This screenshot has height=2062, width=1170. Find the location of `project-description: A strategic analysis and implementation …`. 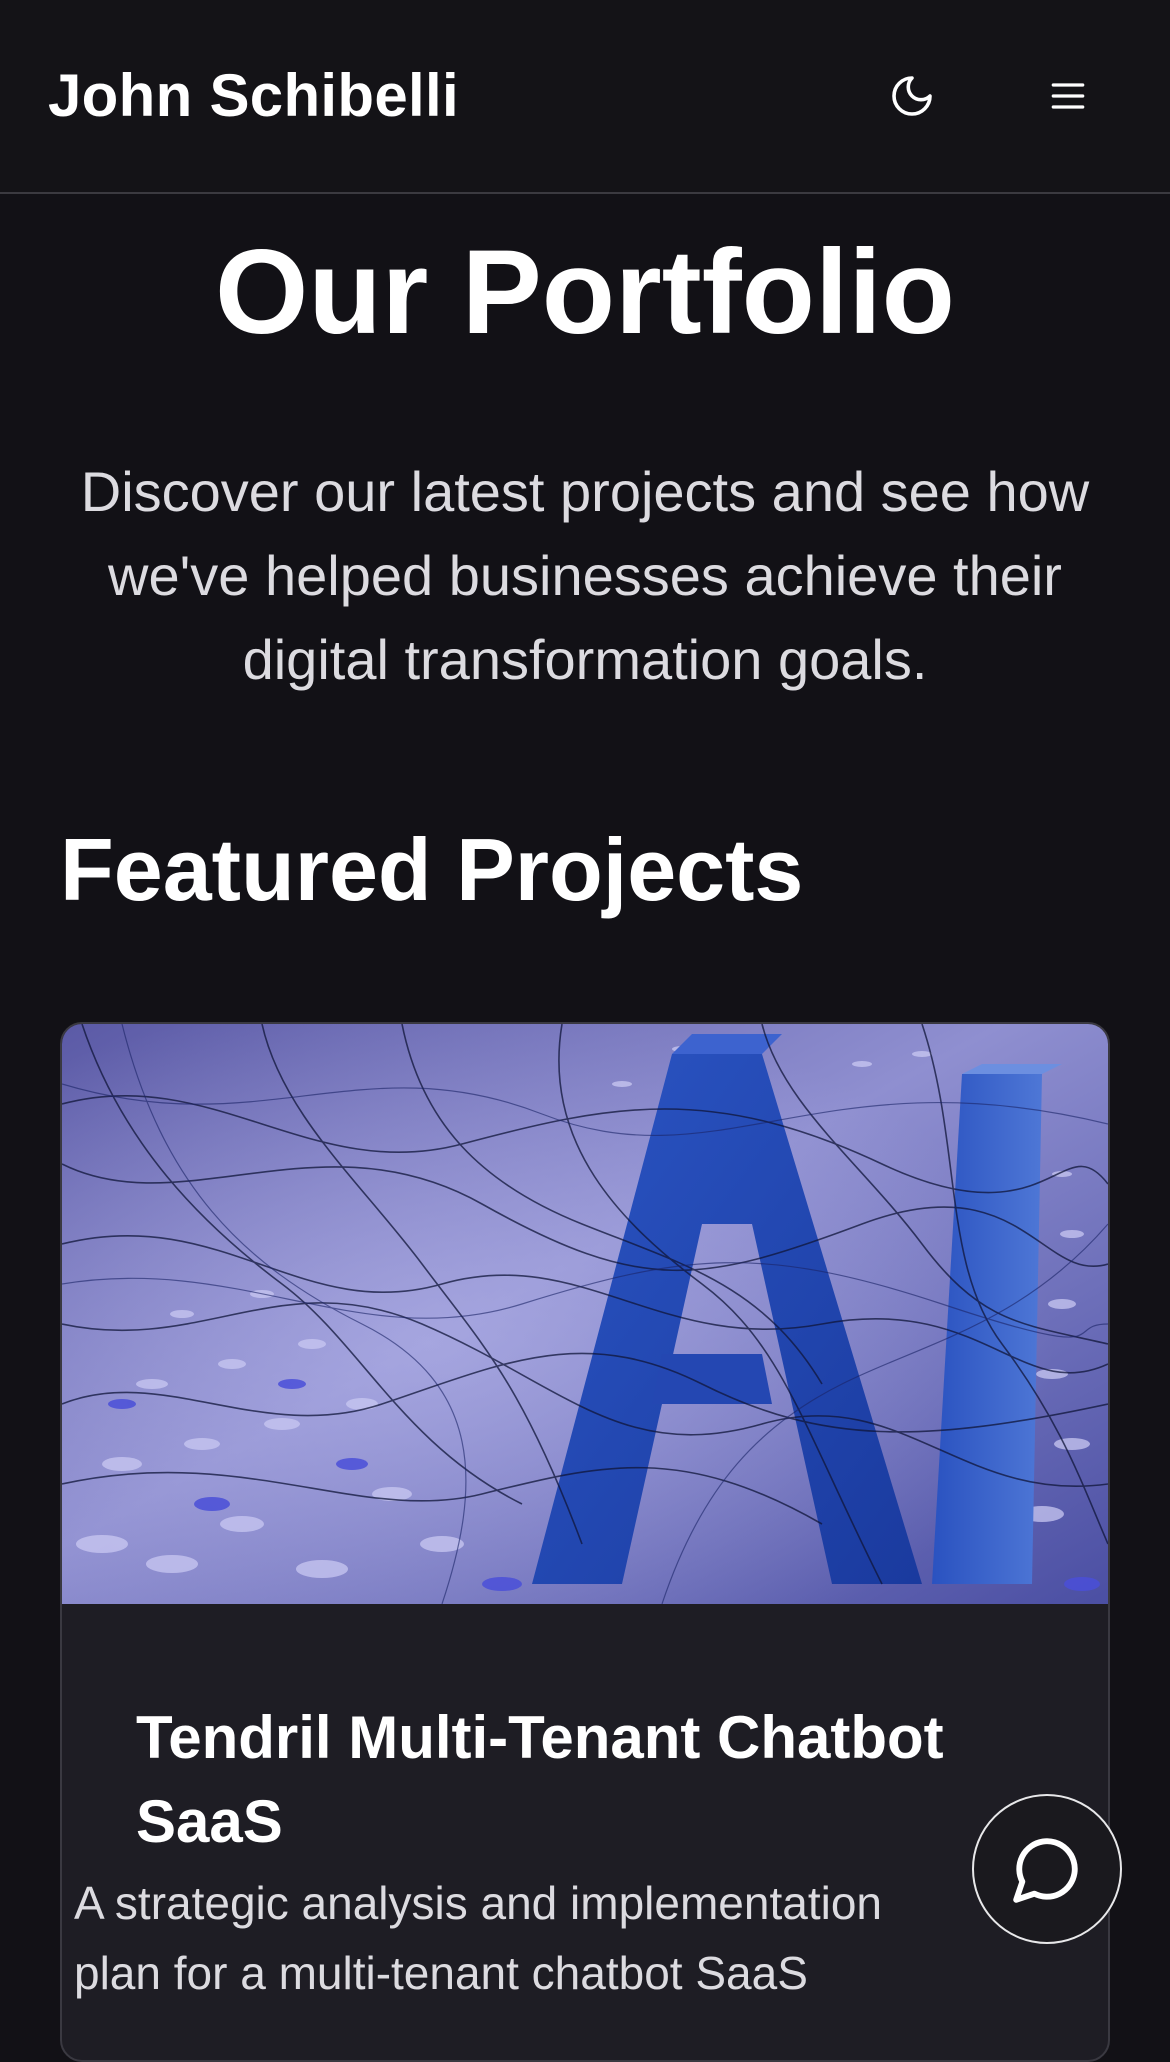

project-description: A strategic analysis and implementation … is located at coordinates (478, 1938).